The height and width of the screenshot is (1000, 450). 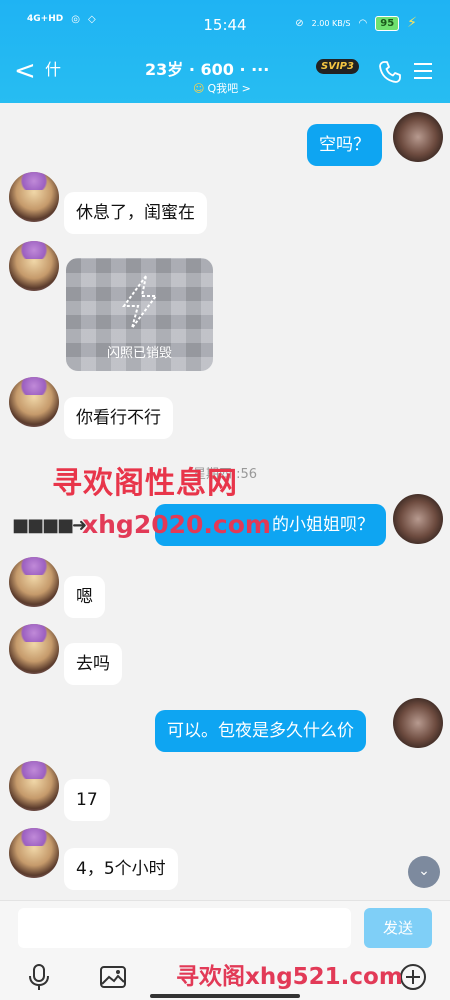 I want to click on menu-icon, so click(x=423, y=71).